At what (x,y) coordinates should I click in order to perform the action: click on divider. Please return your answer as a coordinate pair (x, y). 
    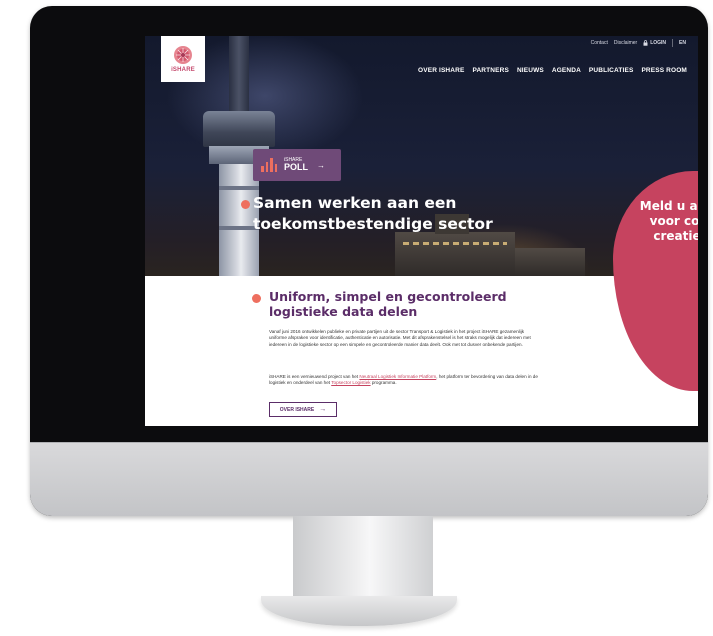
    Looking at the image, I should click on (673, 43).